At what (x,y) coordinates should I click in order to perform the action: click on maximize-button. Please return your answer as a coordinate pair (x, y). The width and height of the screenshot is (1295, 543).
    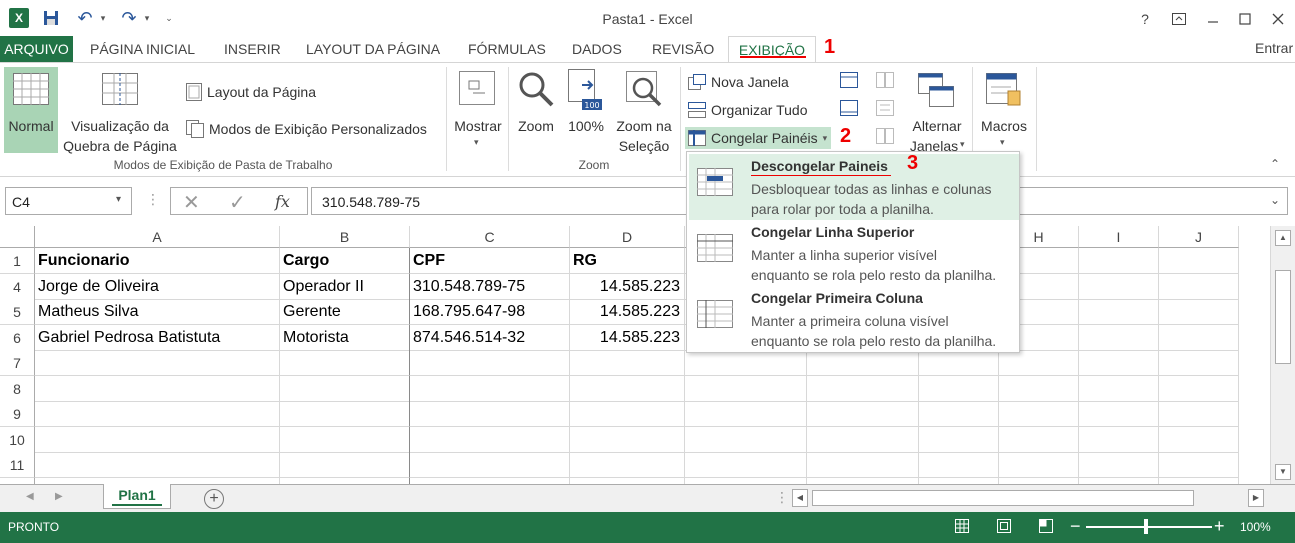
    Looking at the image, I should click on (1245, 19).